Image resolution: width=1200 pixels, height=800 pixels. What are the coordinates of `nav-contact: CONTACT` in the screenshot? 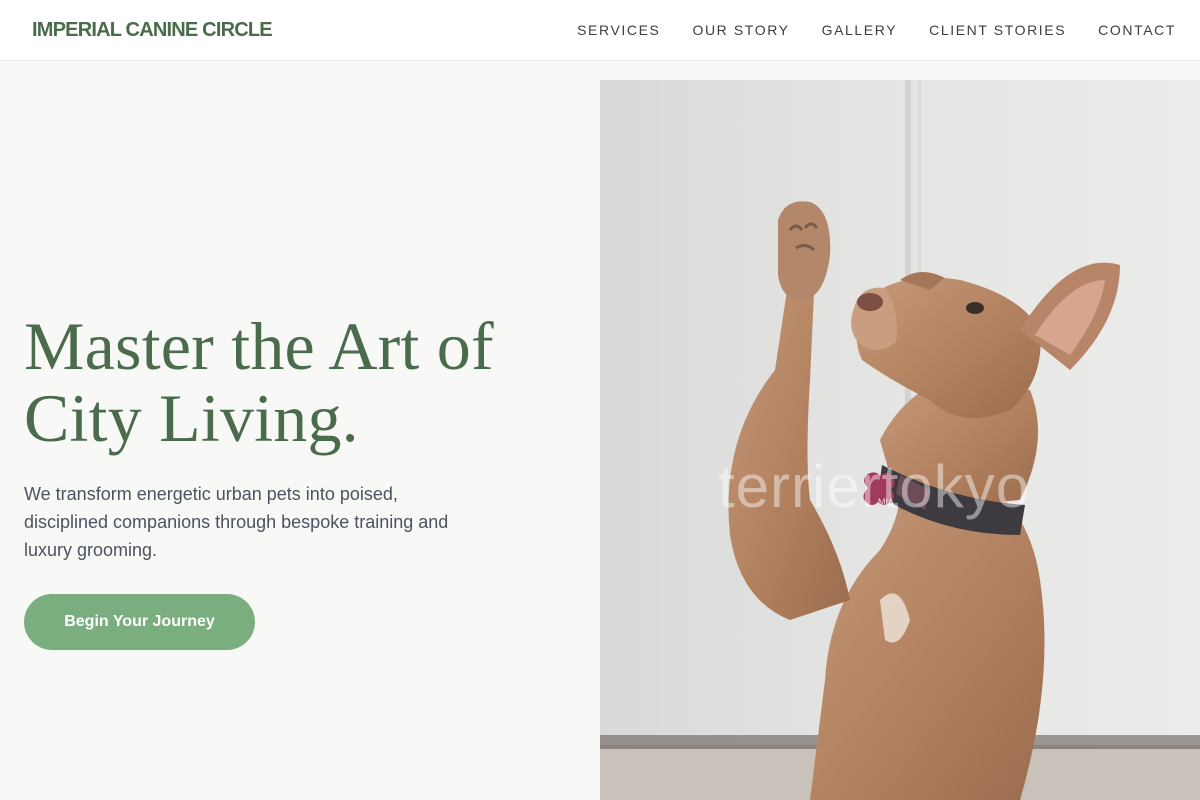 It's located at (1137, 30).